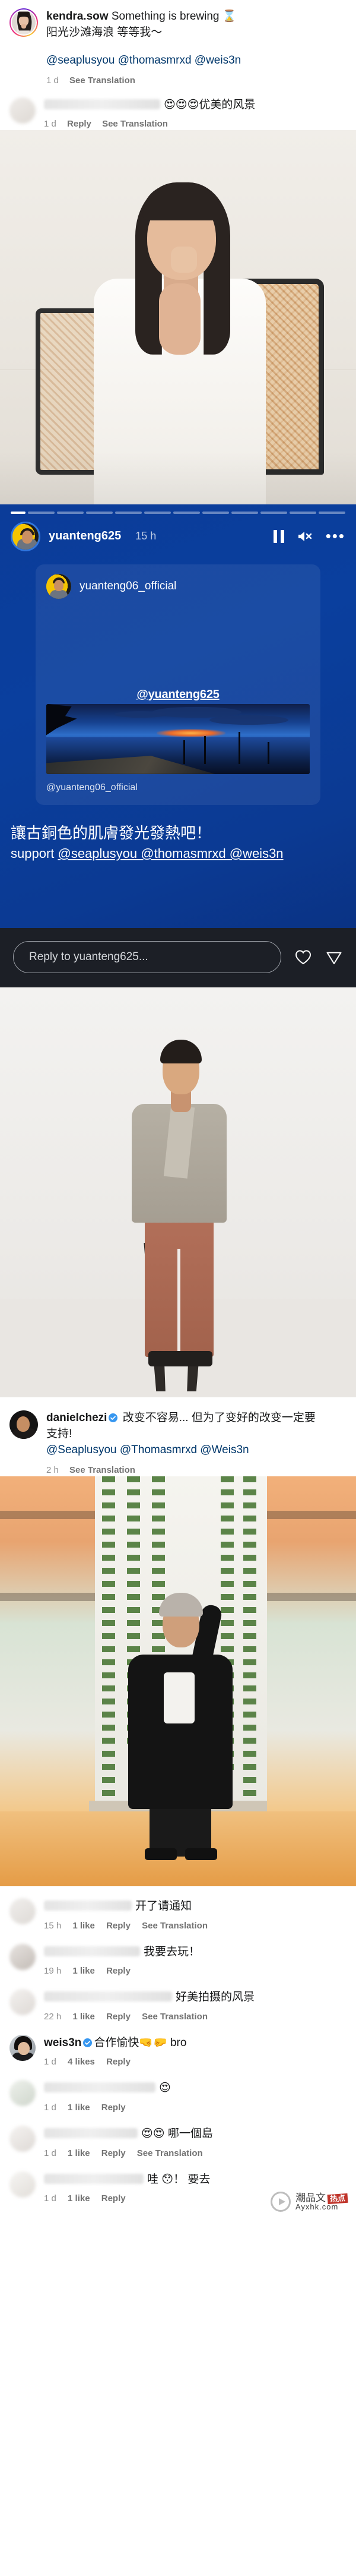 This screenshot has height=2576, width=356. What do you see at coordinates (77, 1418) in the screenshot?
I see `post-username: danielchezi` at bounding box center [77, 1418].